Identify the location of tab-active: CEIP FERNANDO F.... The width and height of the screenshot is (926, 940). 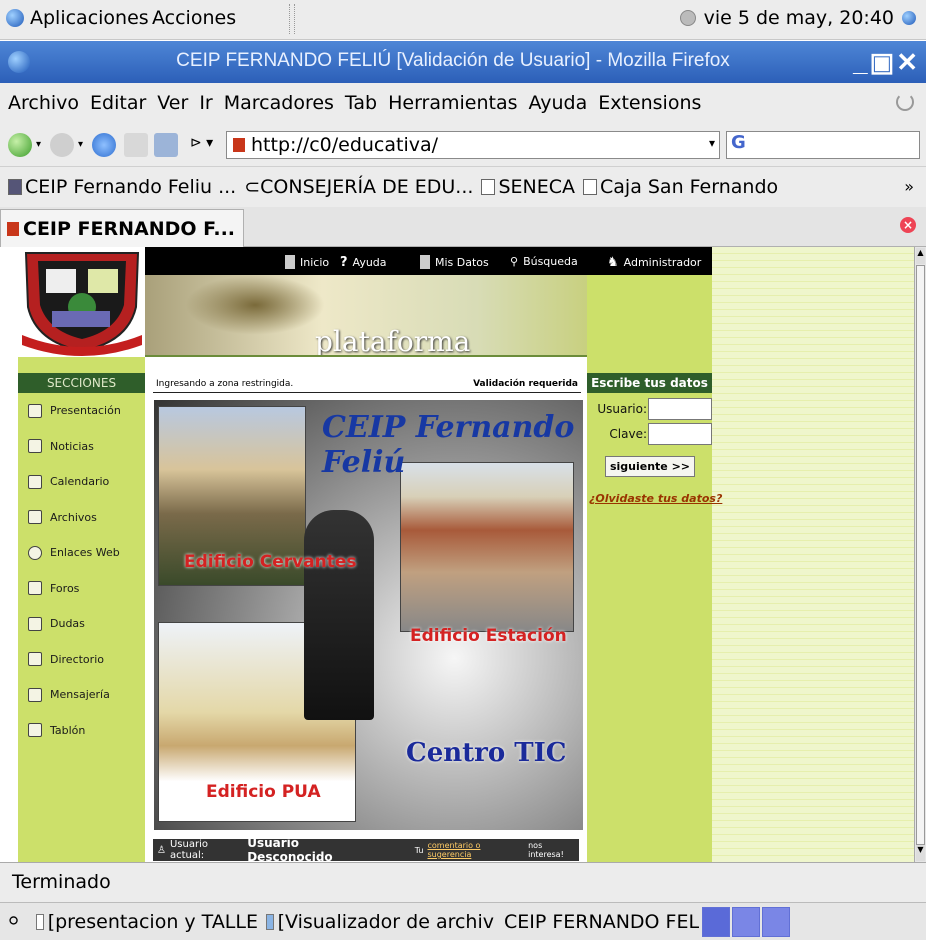
(122, 228).